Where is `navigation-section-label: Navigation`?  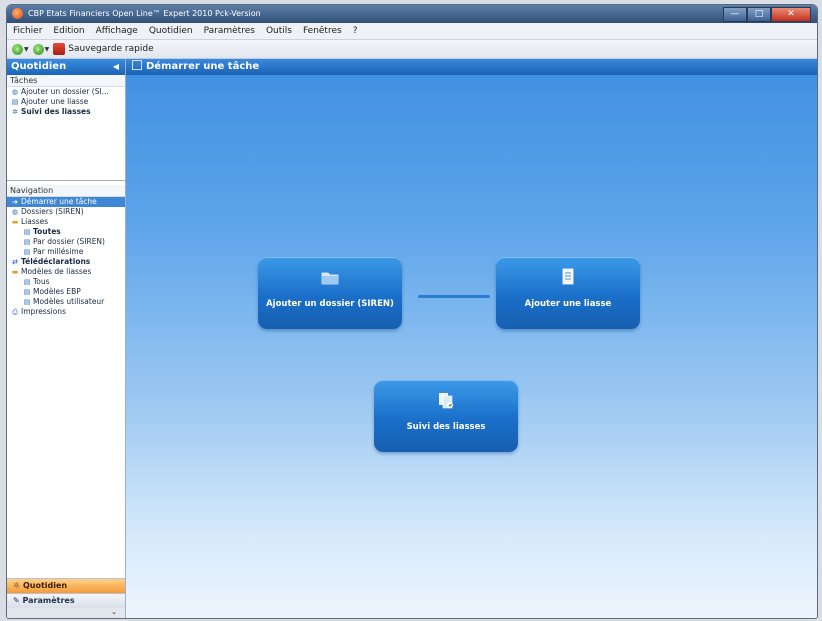
navigation-section-label: Navigation is located at coordinates (66, 191).